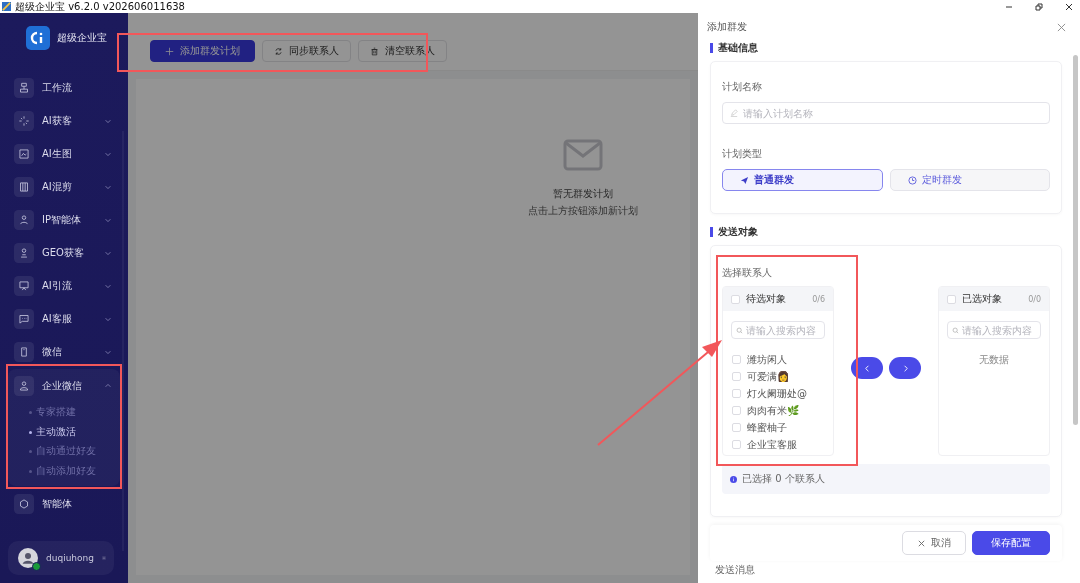 This screenshot has width=1080, height=583. I want to click on nav-item: 工作流, so click(64, 87).